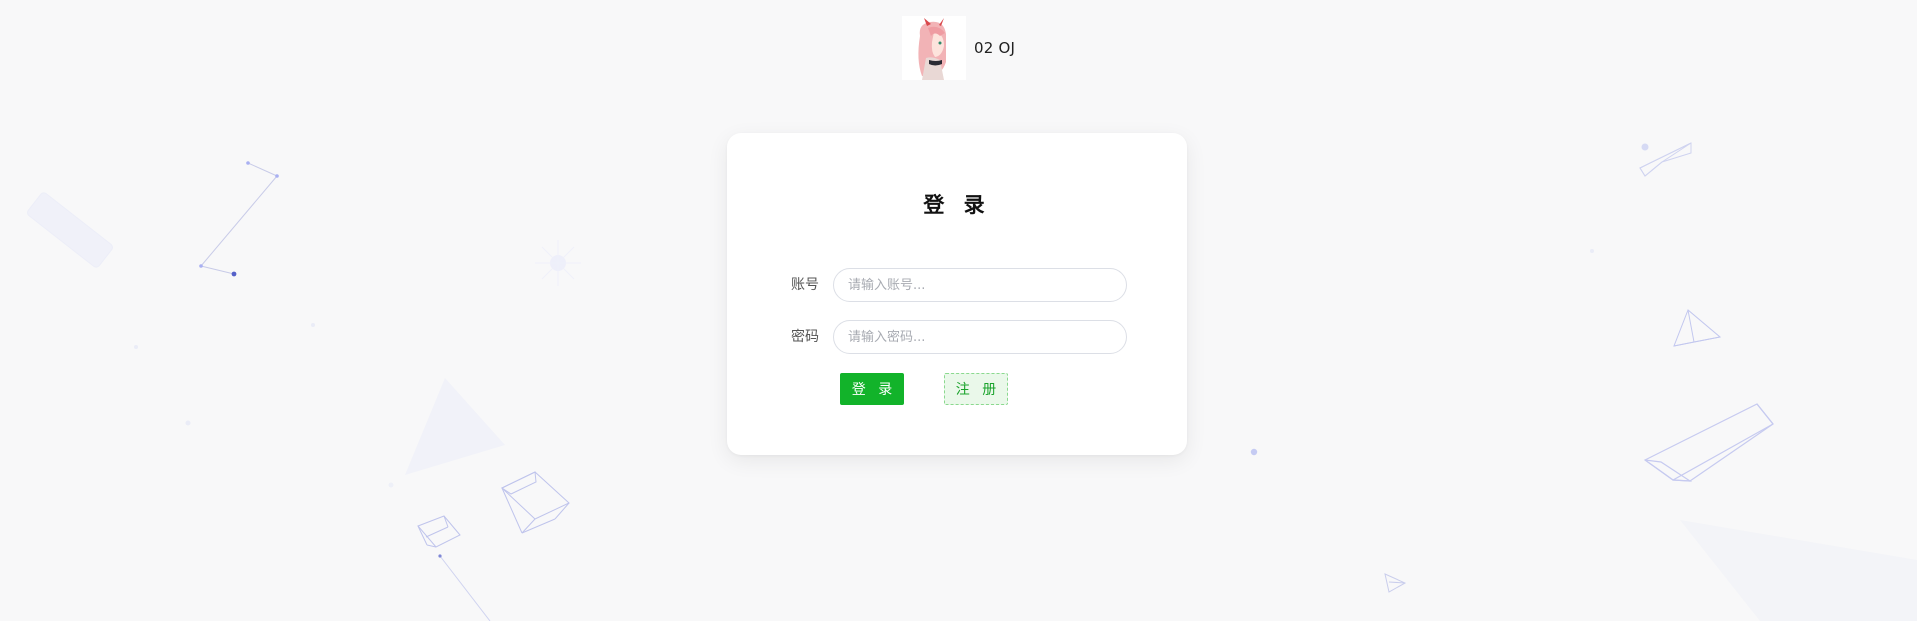  I want to click on constellation-dots, so click(239, 219).